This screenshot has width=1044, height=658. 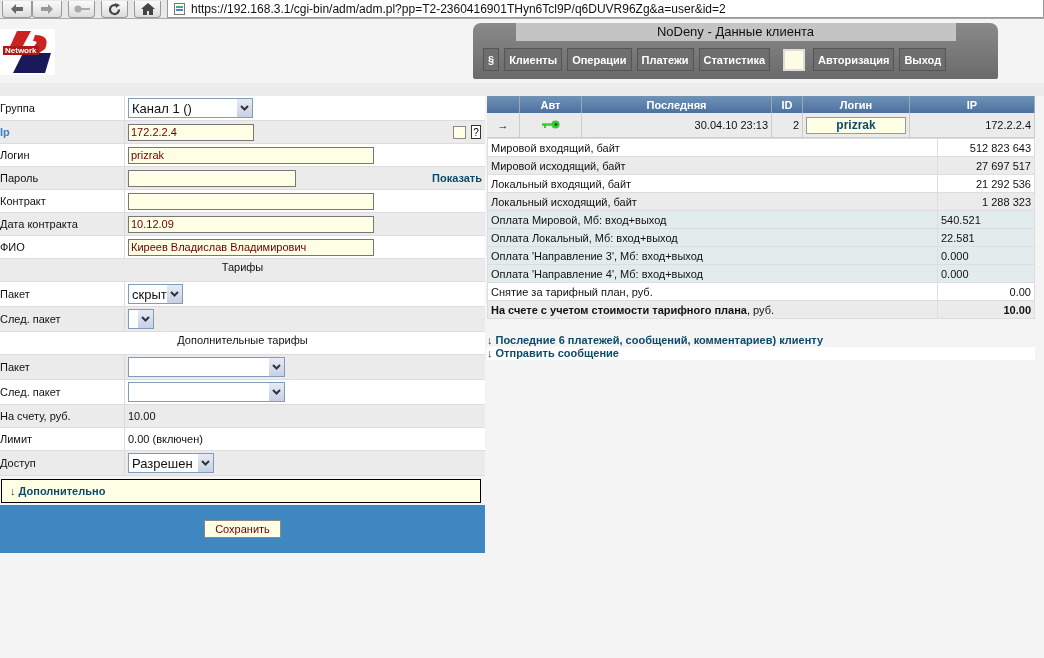 I want to click on section-heading: Дополнительные тарифы, so click(x=242, y=340).